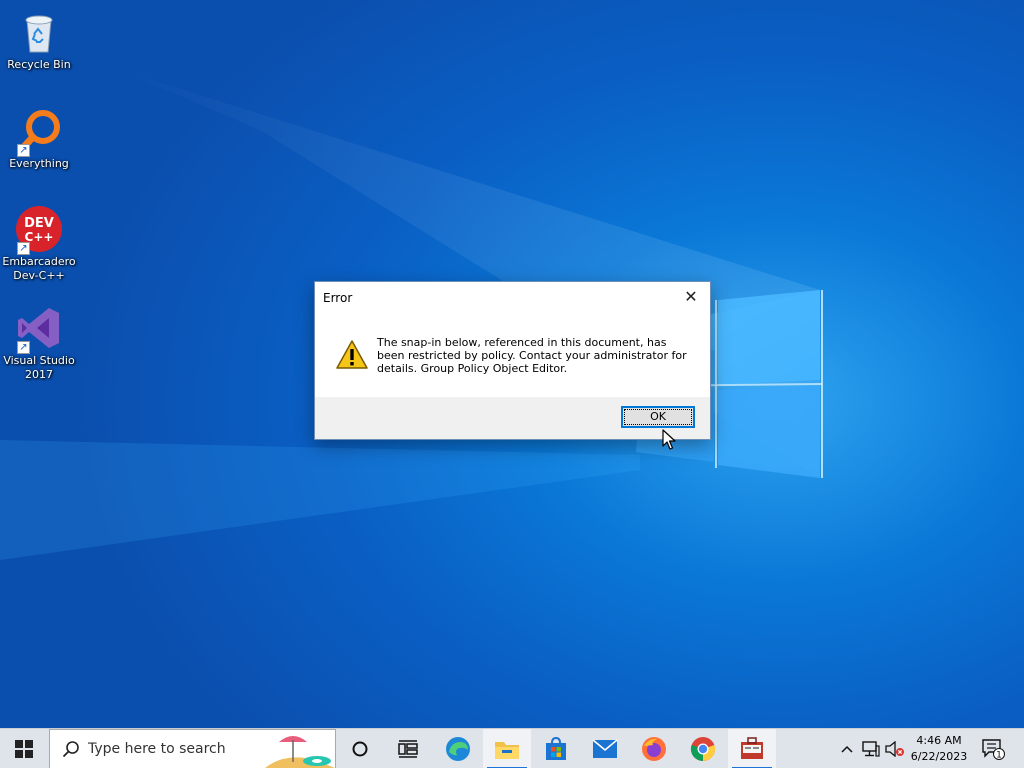 The image size is (1024, 768). What do you see at coordinates (352, 355) in the screenshot?
I see `warning-icon` at bounding box center [352, 355].